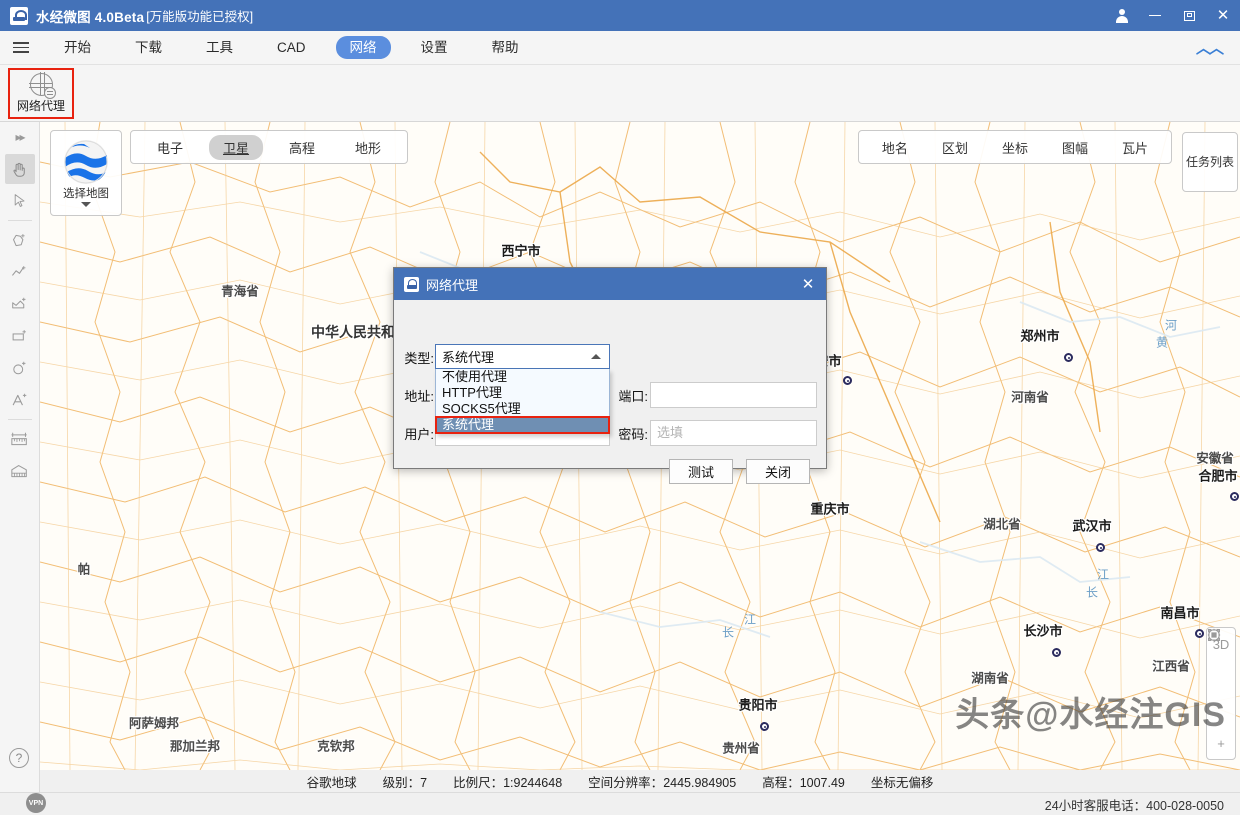 The width and height of the screenshot is (1240, 815). Describe the element at coordinates (1056, 652) in the screenshot. I see `city-dot-changsha` at that location.